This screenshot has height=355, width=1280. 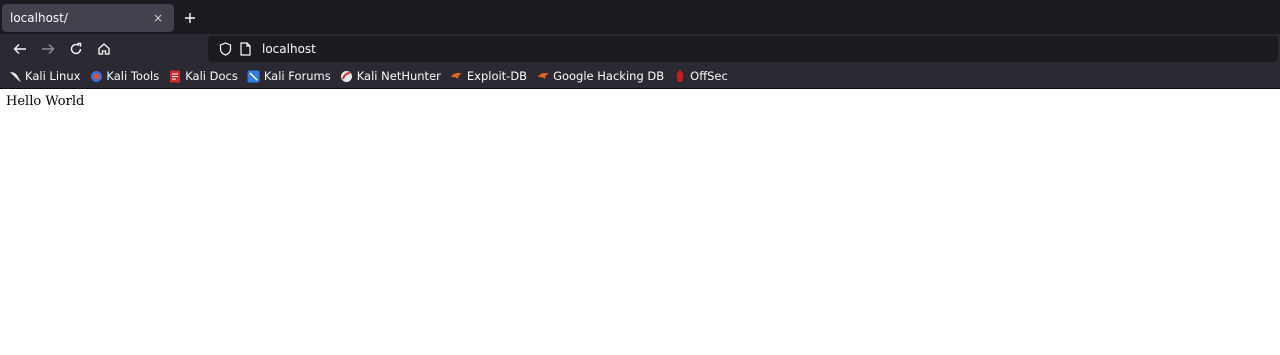 I want to click on back-arrow-icon, so click(x=19, y=49).